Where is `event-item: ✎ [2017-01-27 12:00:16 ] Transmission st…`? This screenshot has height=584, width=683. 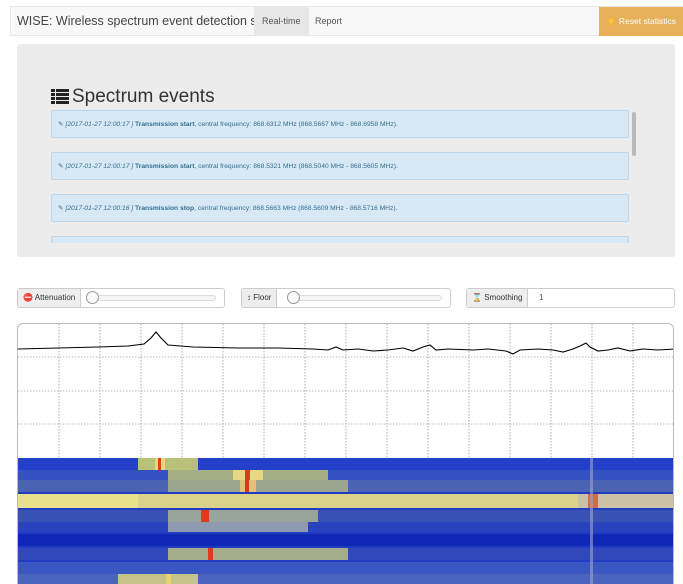
event-item: ✎ [2017-01-27 12:00:16 ] Transmission st… is located at coordinates (340, 208).